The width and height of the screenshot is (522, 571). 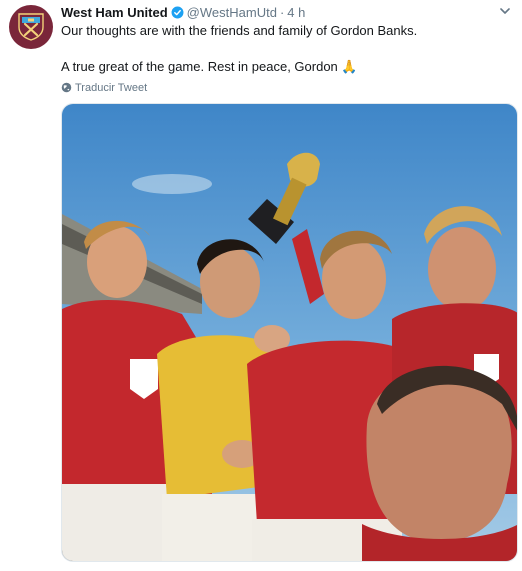 What do you see at coordinates (66, 87) in the screenshot?
I see `globe-icon` at bounding box center [66, 87].